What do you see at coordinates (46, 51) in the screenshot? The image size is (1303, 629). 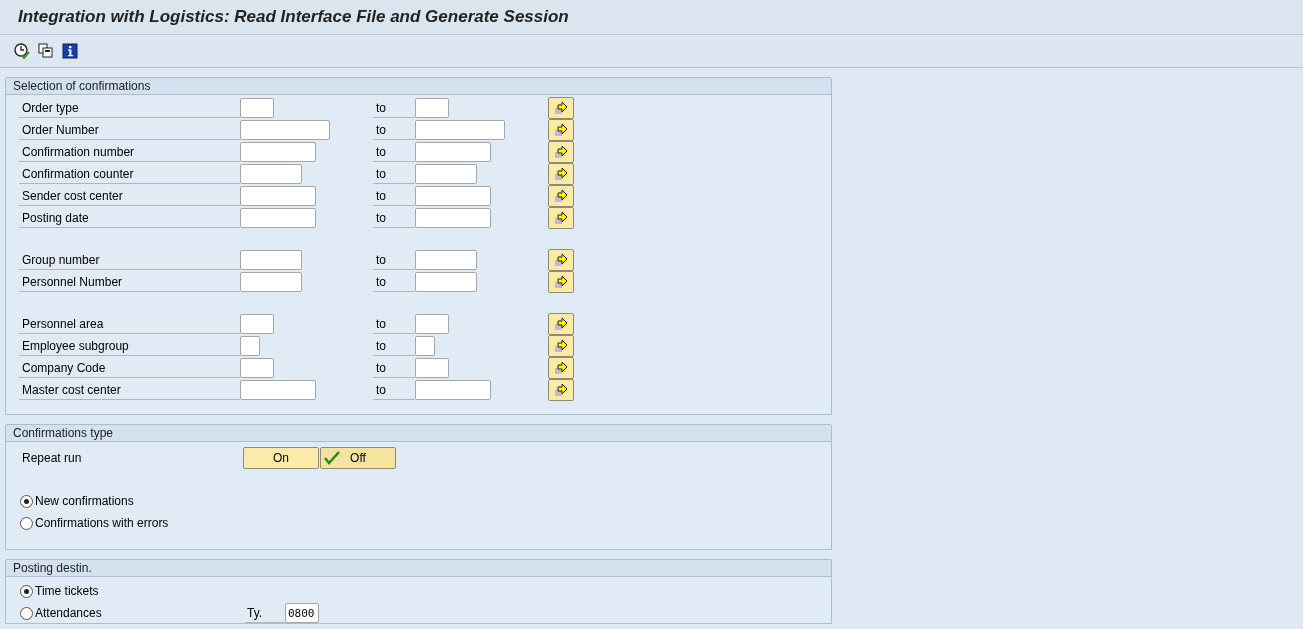 I see `documents-icon` at bounding box center [46, 51].